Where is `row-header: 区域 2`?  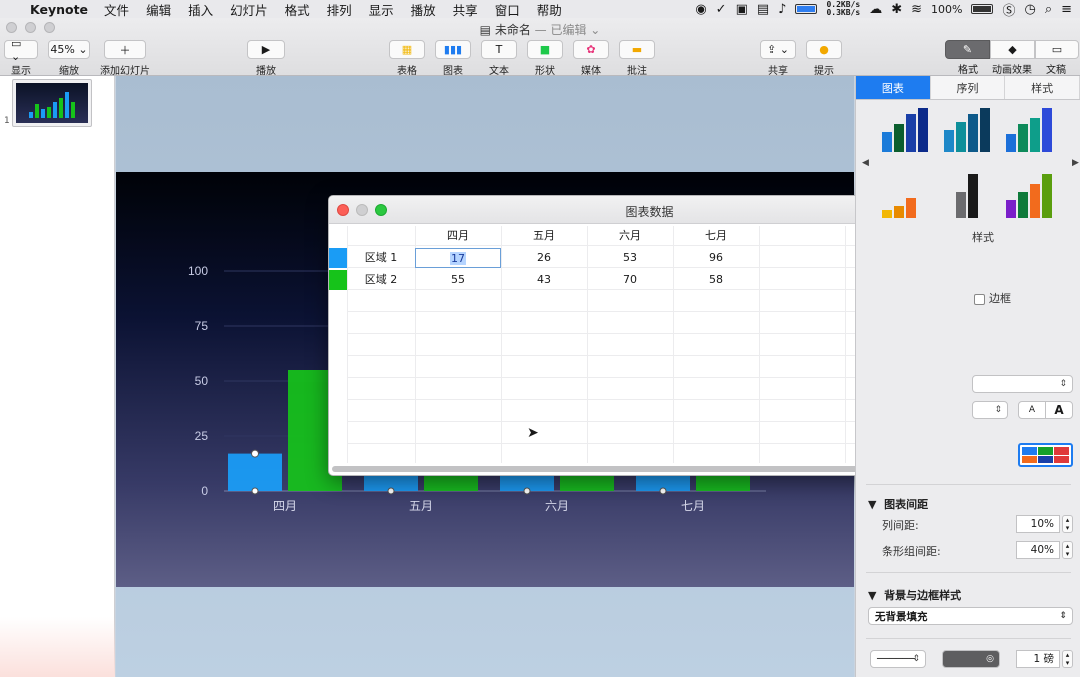 row-header: 区域 2 is located at coordinates (381, 280).